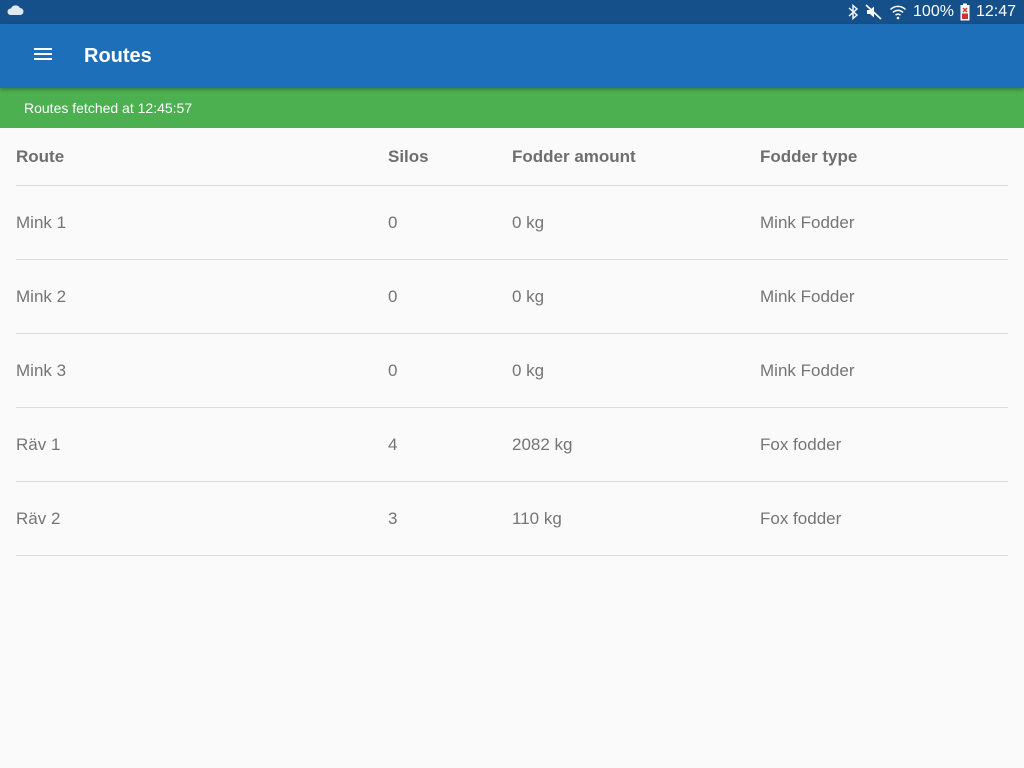  What do you see at coordinates (853, 12) in the screenshot?
I see `bluetooth-icon` at bounding box center [853, 12].